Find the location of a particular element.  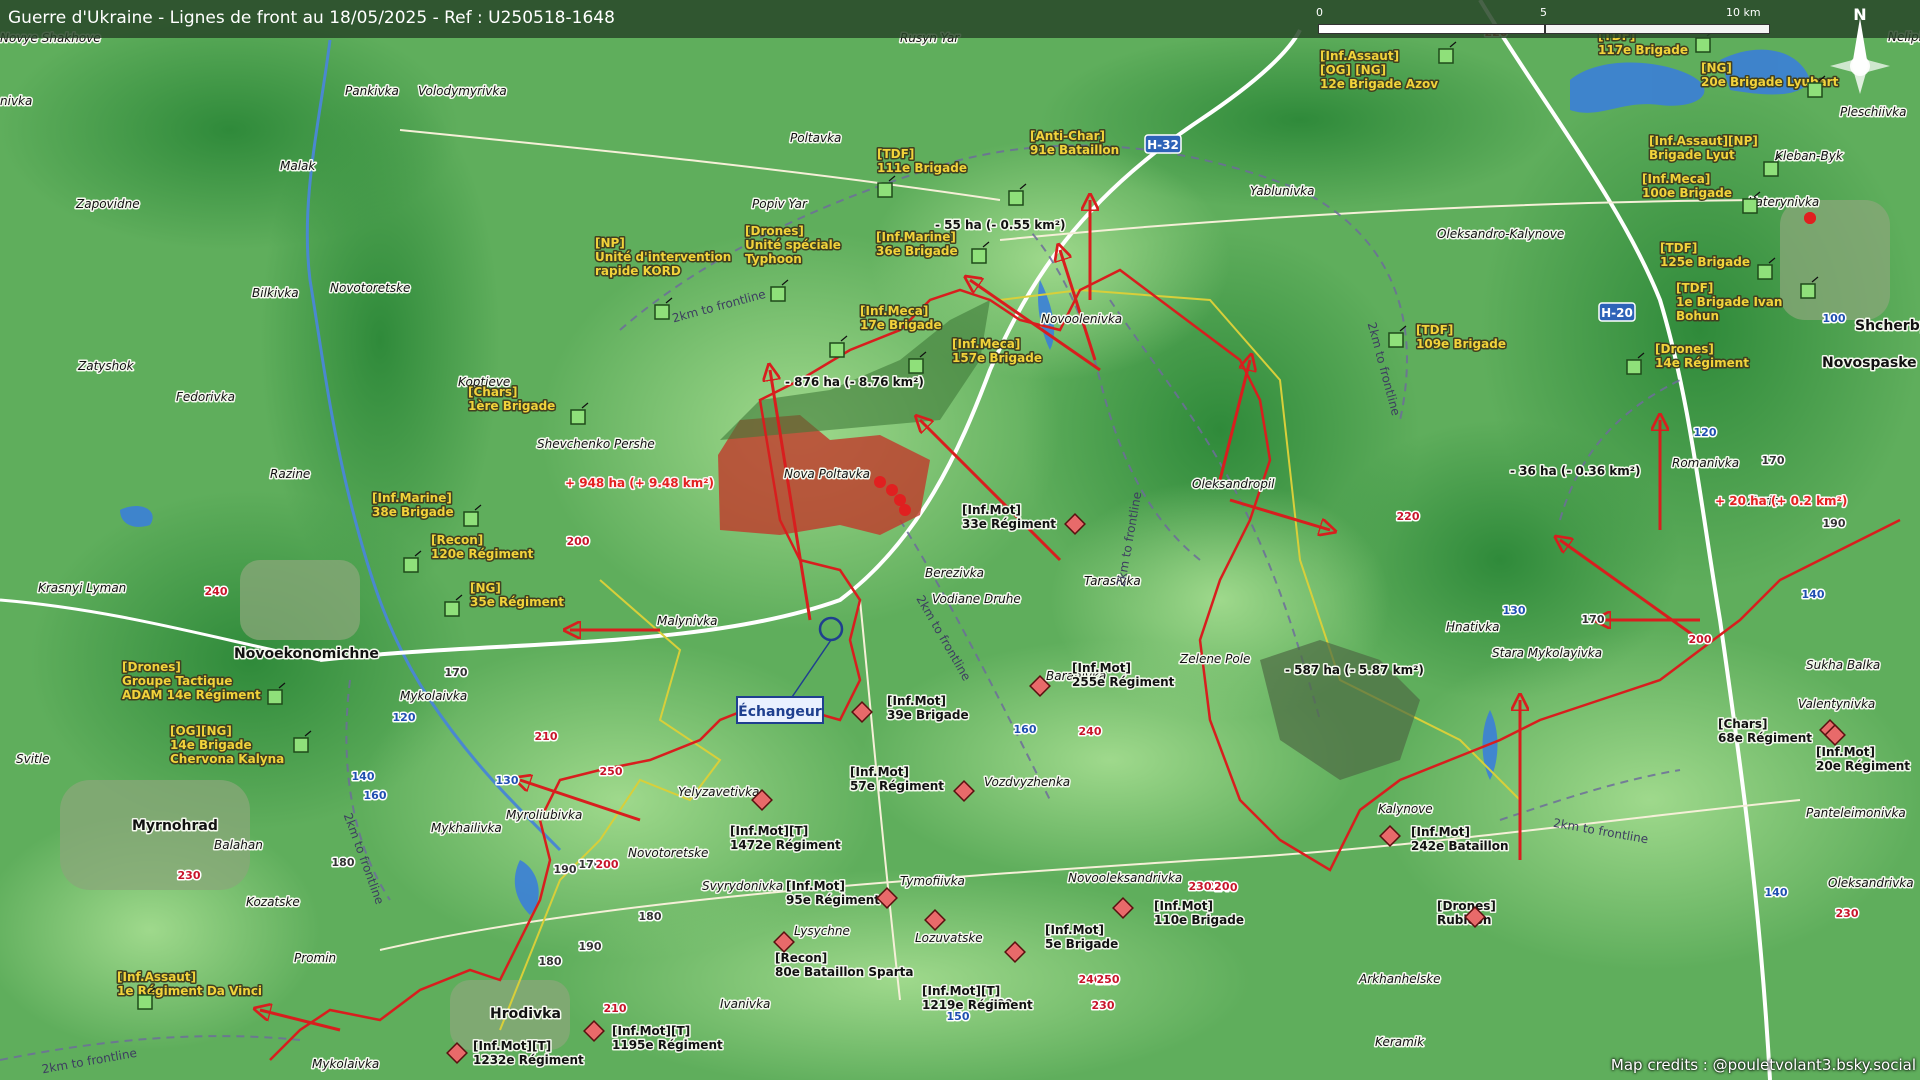

place-label: Malynivka is located at coordinates (687, 621).